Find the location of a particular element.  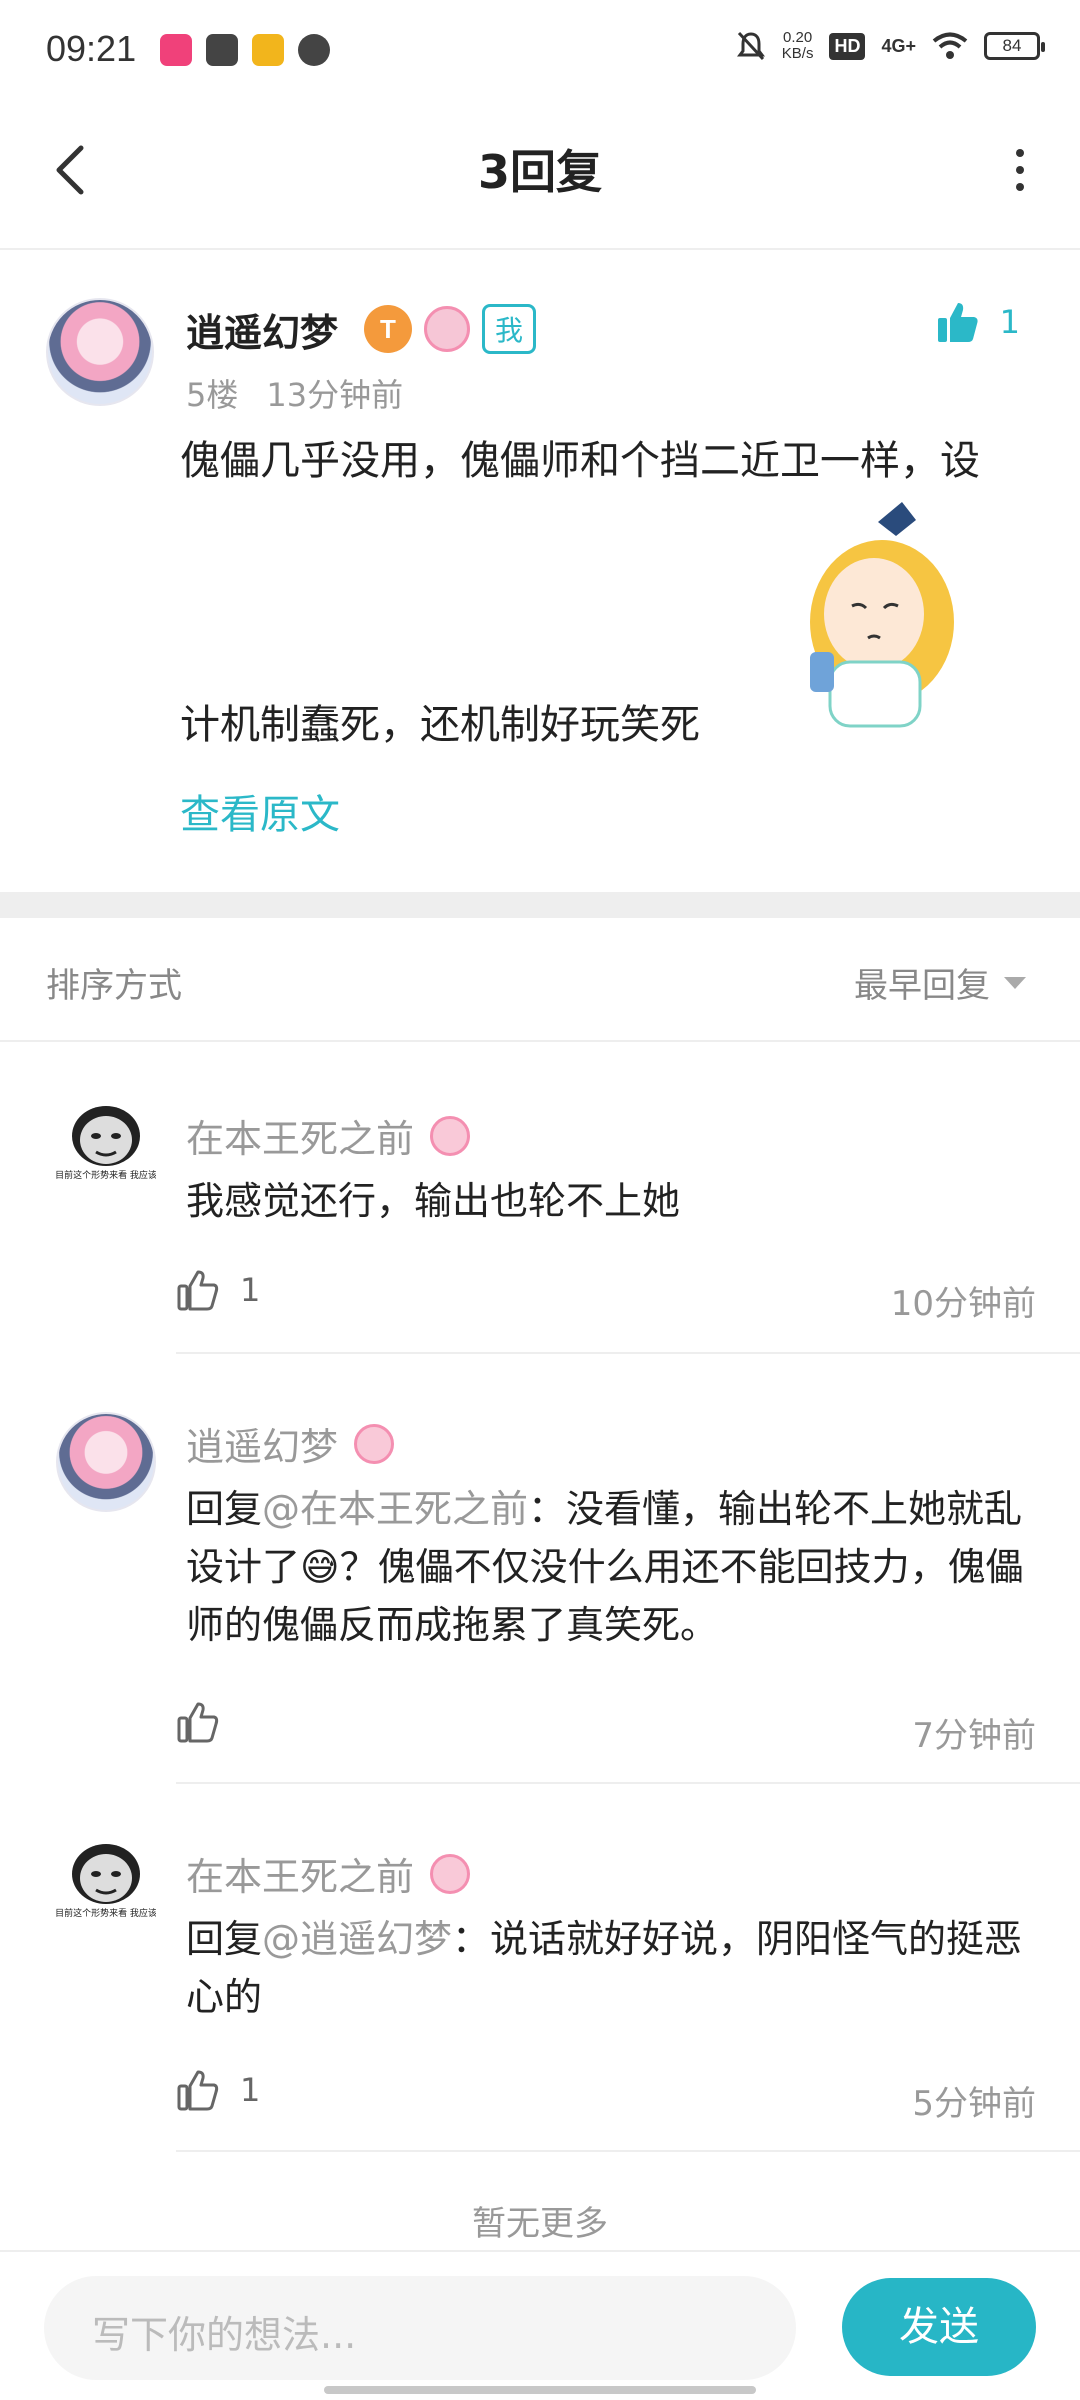

network-speed-unit: KB/s is located at coordinates (797, 53).